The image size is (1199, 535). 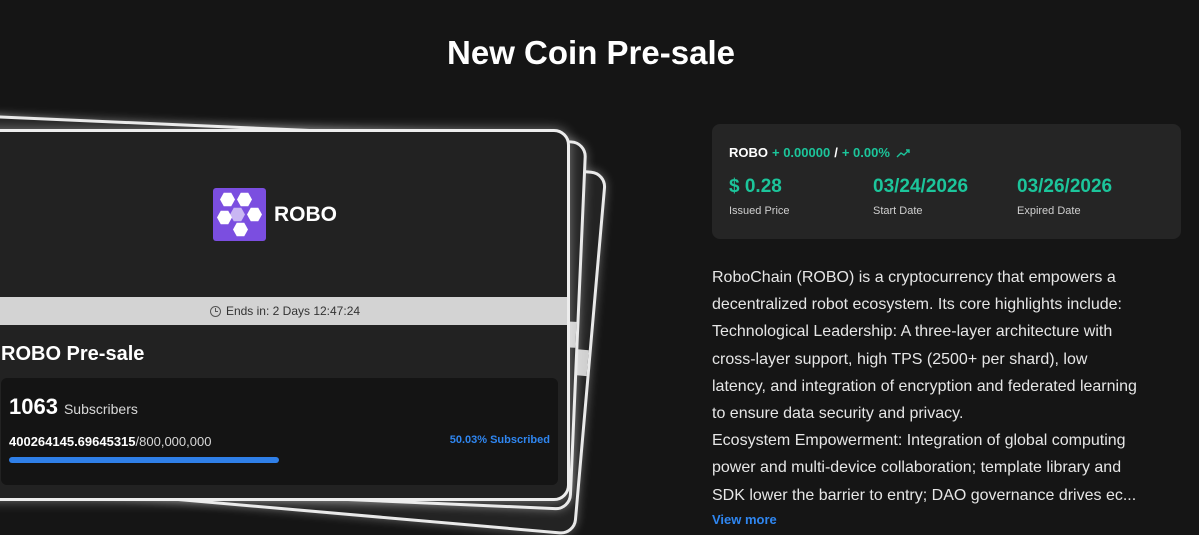 I want to click on subscriber-label: Subscribers, so click(x=100, y=409).